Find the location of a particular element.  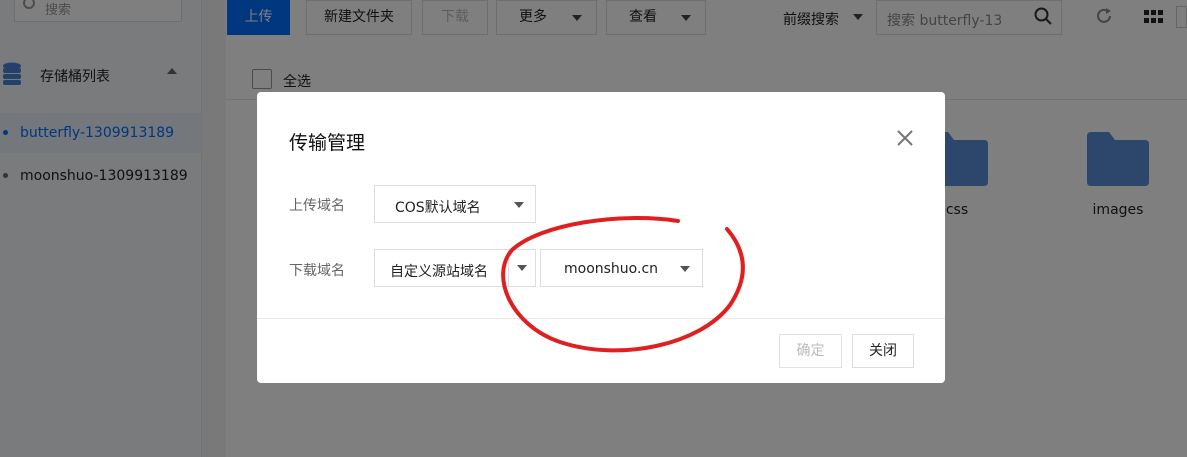

dialog-divider is located at coordinates (601, 318).